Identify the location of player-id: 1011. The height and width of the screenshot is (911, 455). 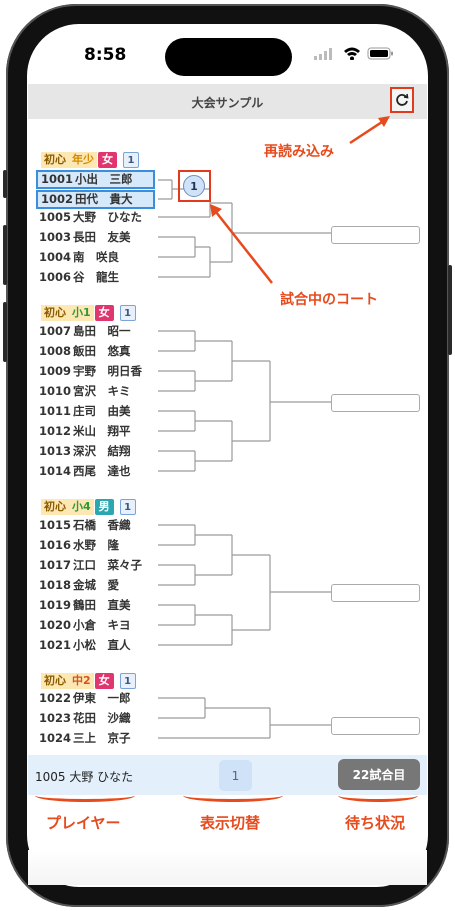
(55, 411).